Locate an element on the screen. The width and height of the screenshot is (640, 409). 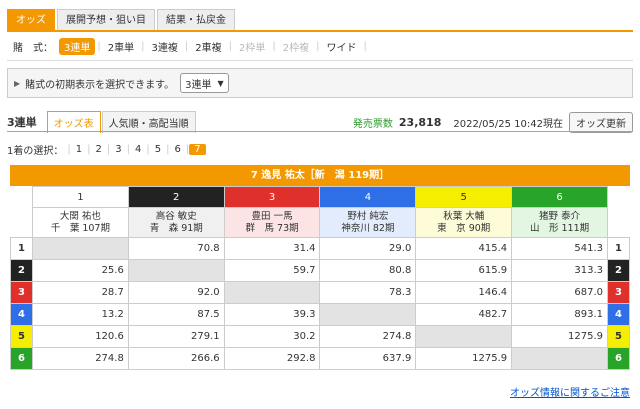
bet-type-bracket-exacta: 2枠単 is located at coordinates (252, 48).